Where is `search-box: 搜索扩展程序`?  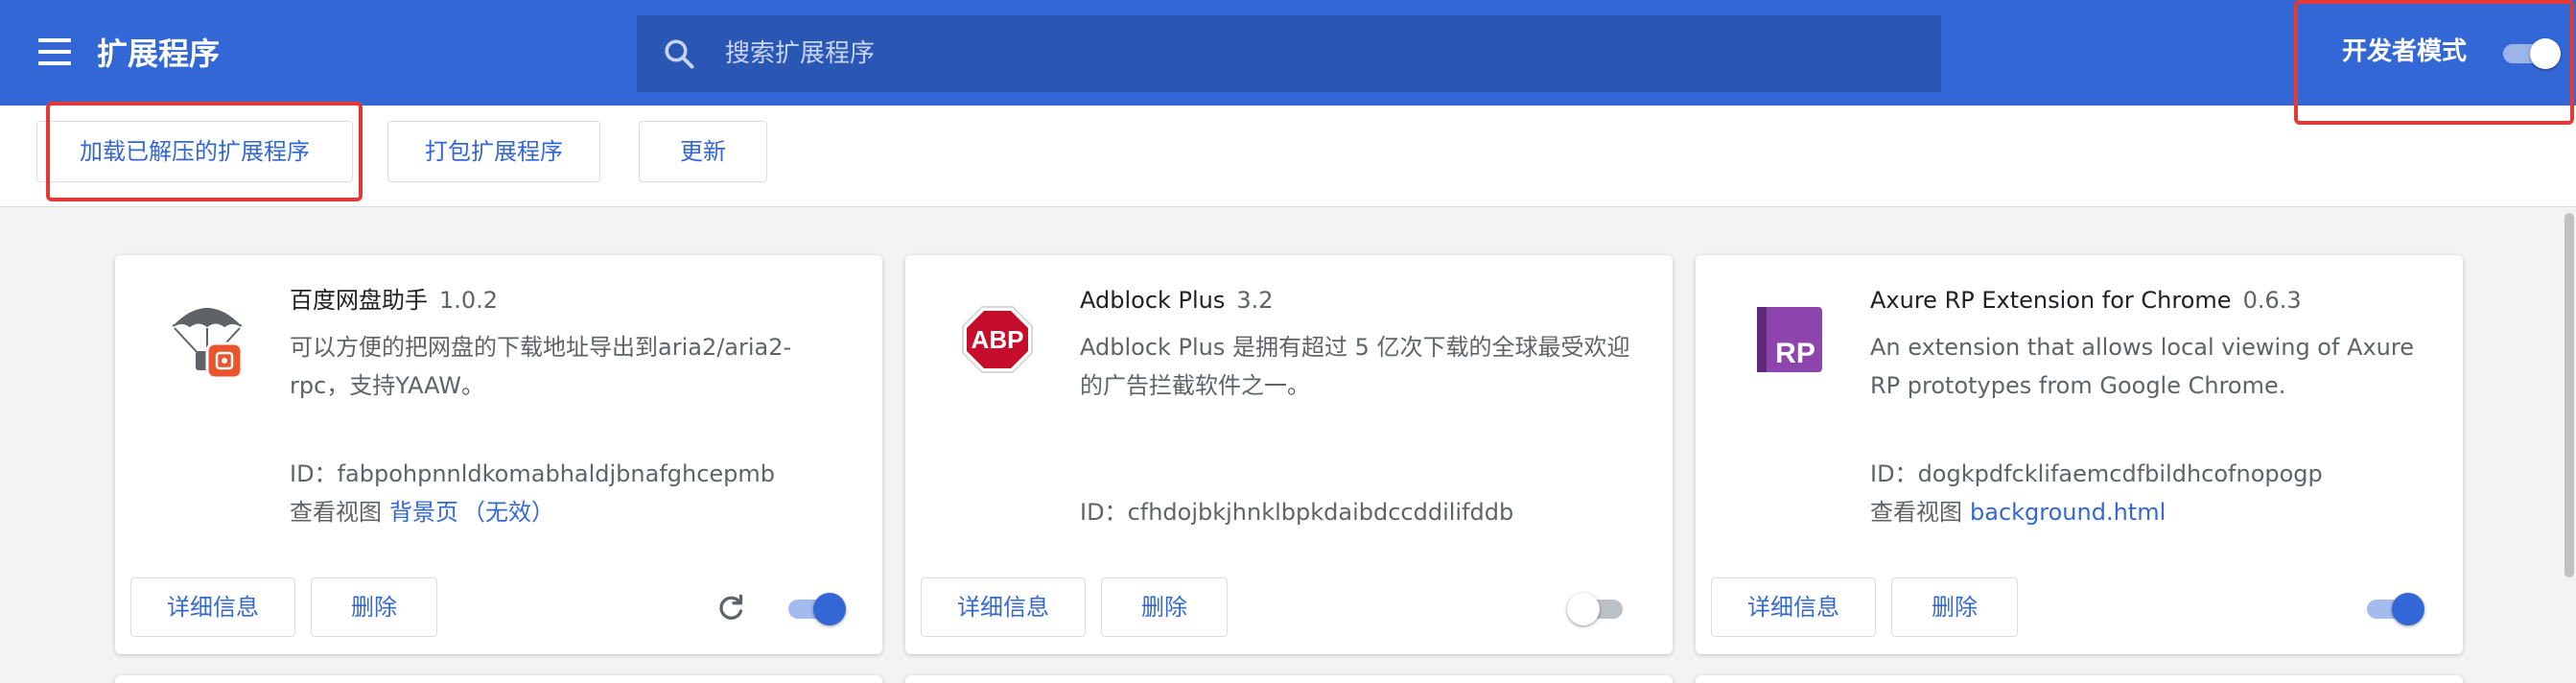
search-box: 搜索扩展程序 is located at coordinates (1289, 53).